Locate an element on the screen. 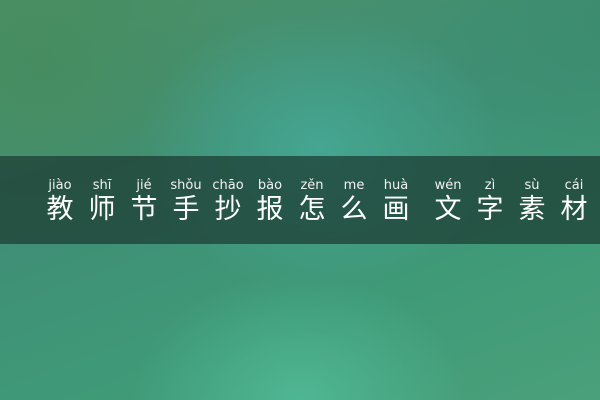  hanzi: 画 is located at coordinates (396, 209).